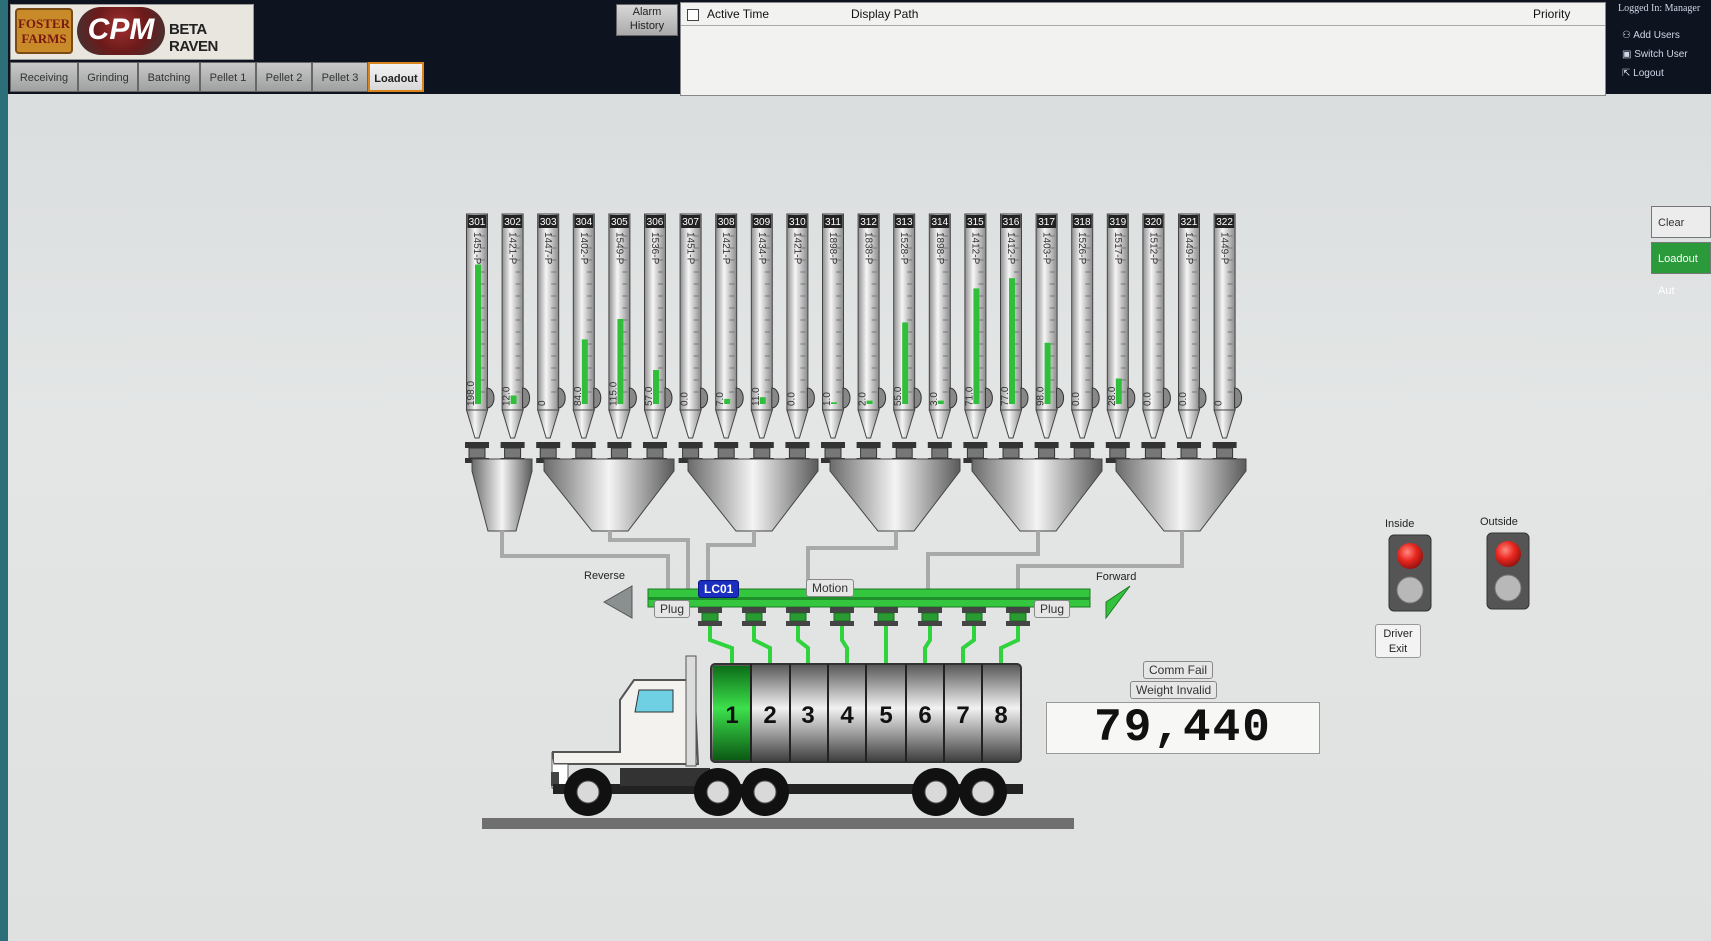 Image resolution: width=1711 pixels, height=941 pixels. Describe the element at coordinates (1227, 338) in the screenshot. I see `silo-322: 322 1449-P 0` at that location.